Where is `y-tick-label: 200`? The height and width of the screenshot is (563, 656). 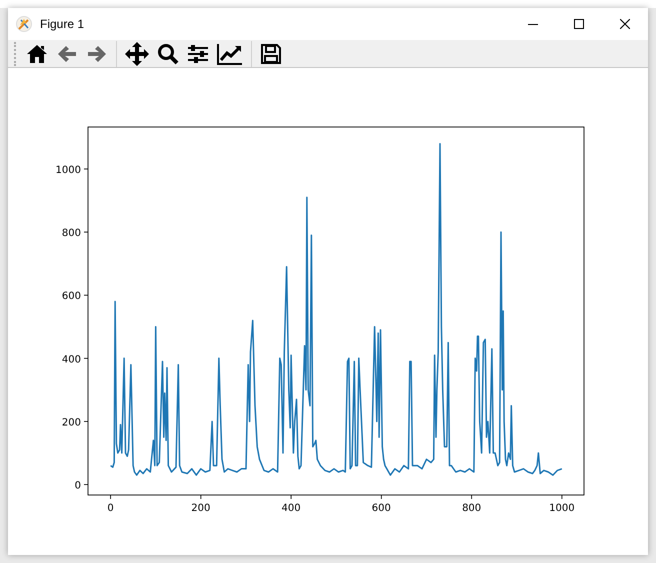 y-tick-label: 200 is located at coordinates (71, 422).